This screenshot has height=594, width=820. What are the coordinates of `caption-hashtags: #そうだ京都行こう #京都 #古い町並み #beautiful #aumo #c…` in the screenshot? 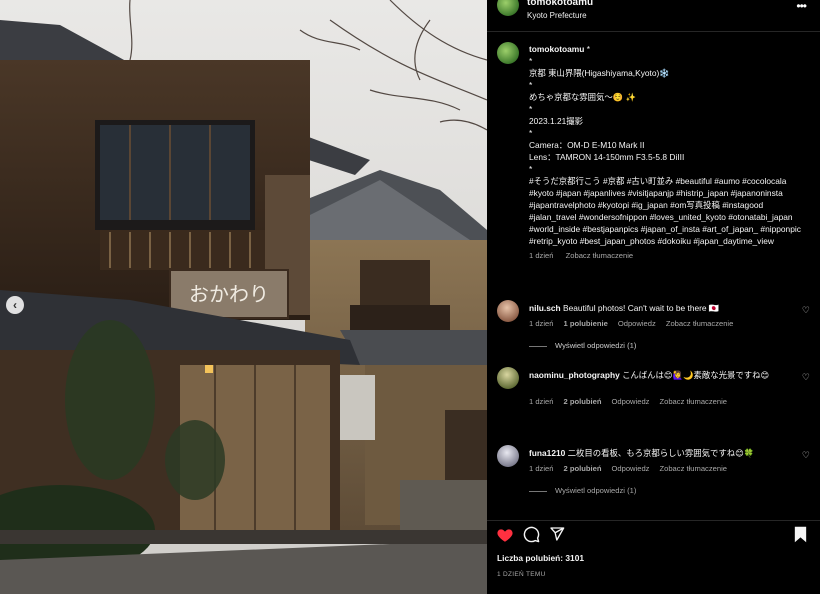 It's located at (669, 211).